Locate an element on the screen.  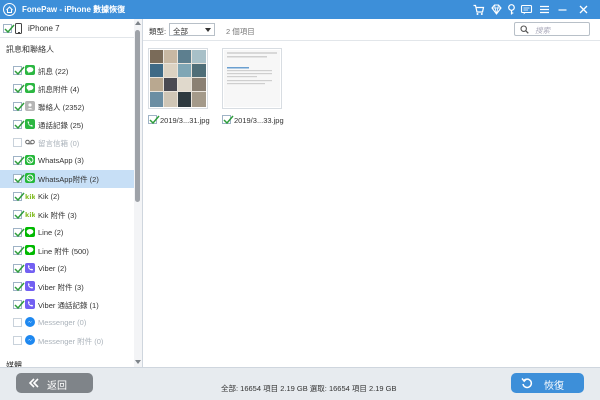
sidebar-item-line: Line (2) is located at coordinates (67, 233).